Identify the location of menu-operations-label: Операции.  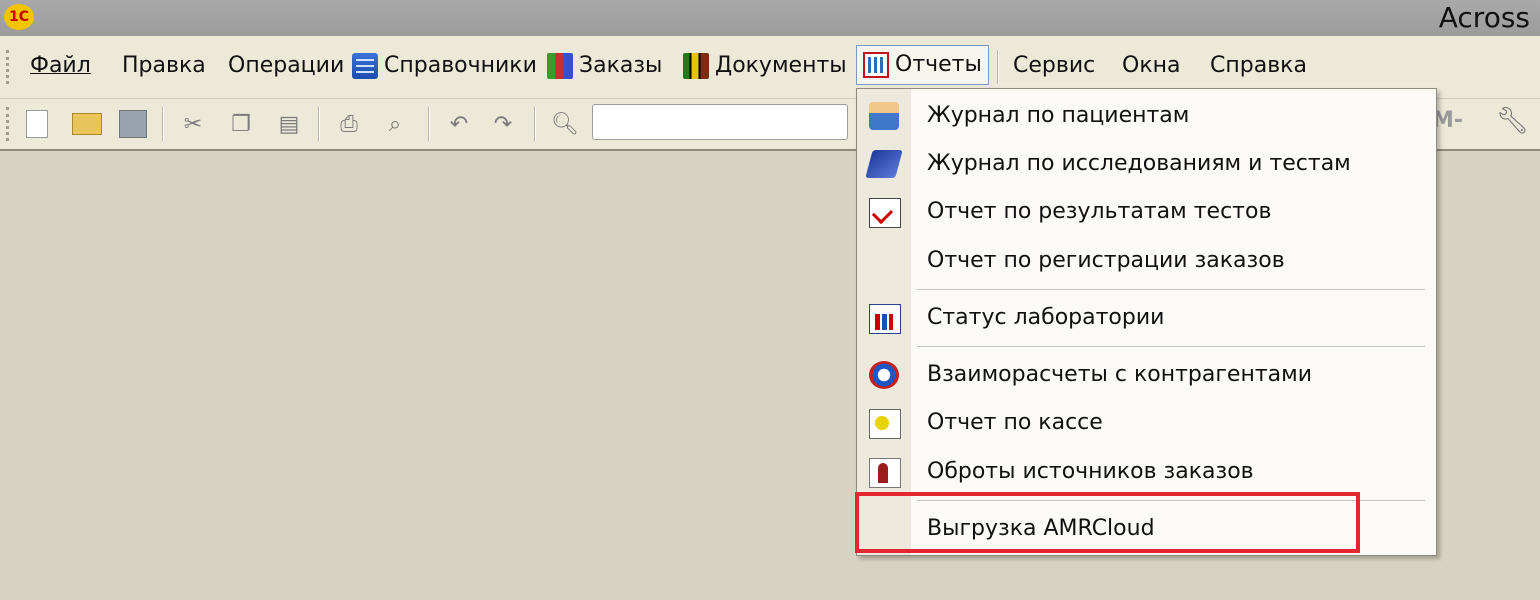
(286, 65).